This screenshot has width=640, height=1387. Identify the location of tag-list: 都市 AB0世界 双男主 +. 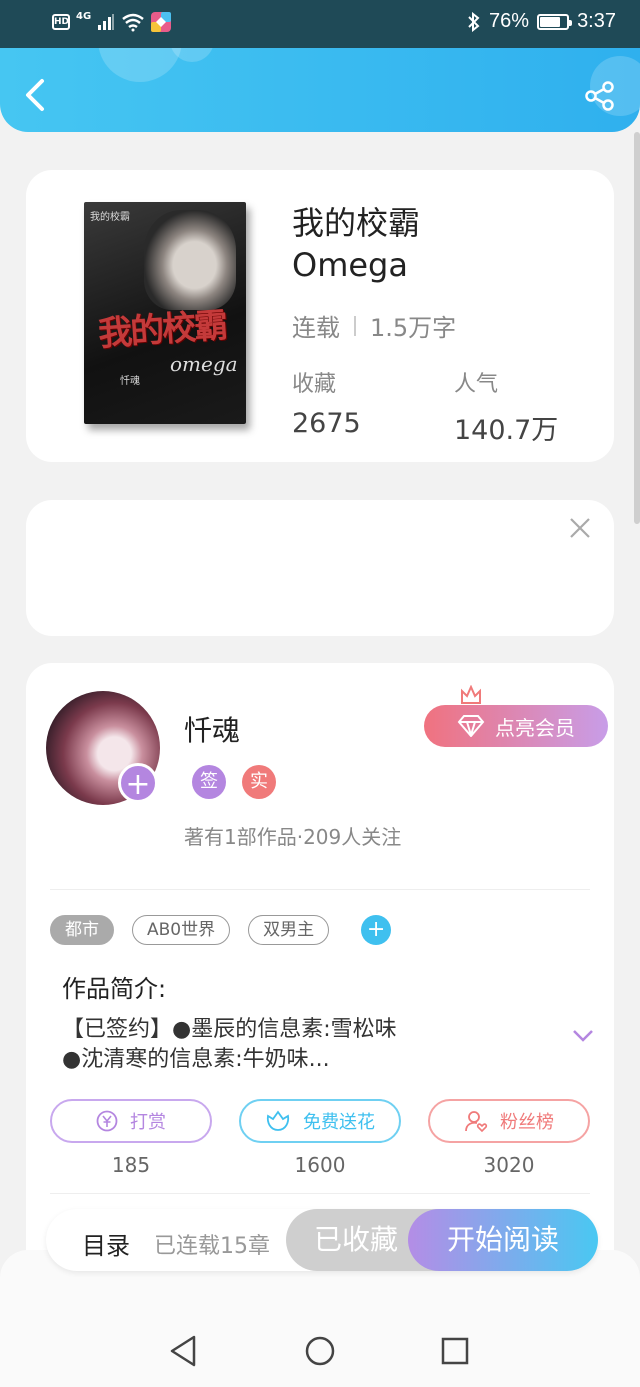
(221, 930).